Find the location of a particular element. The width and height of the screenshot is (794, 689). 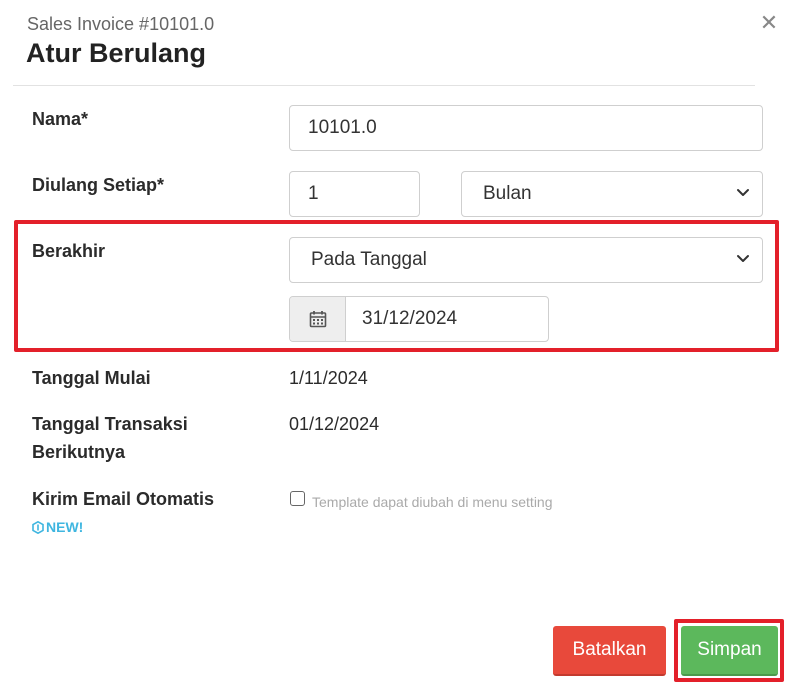

dialog-title: Atur Berulang is located at coordinates (116, 53).